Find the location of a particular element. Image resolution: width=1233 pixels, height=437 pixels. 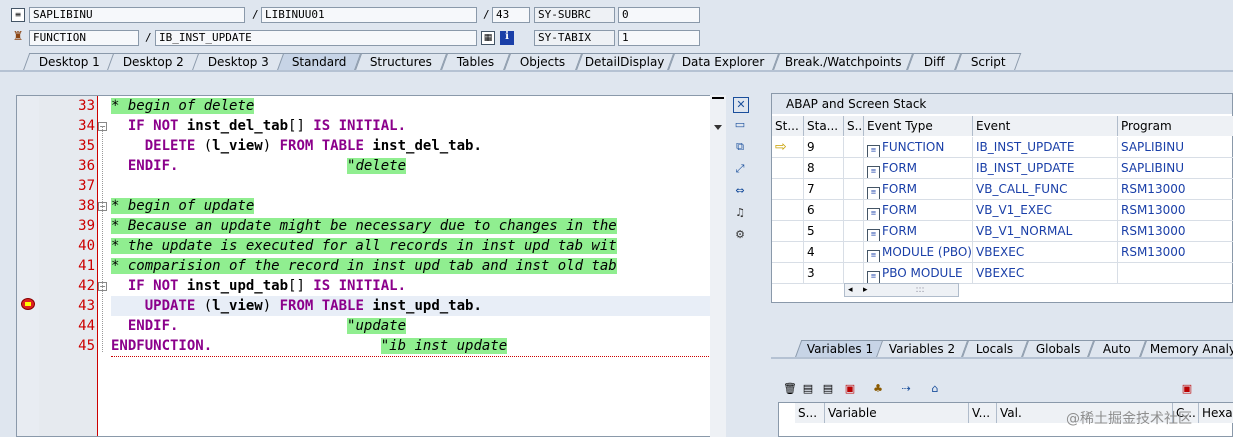

stack-level-cell: 3 is located at coordinates (824, 273).